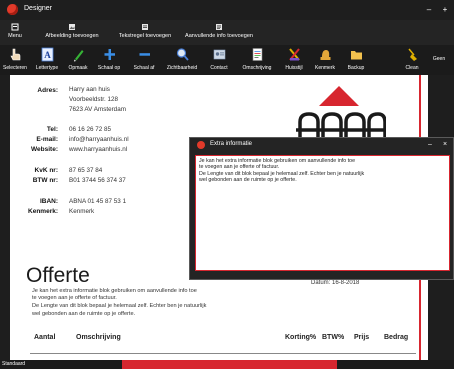 The image size is (454, 369). I want to click on document-title: Offerte, so click(58, 276).